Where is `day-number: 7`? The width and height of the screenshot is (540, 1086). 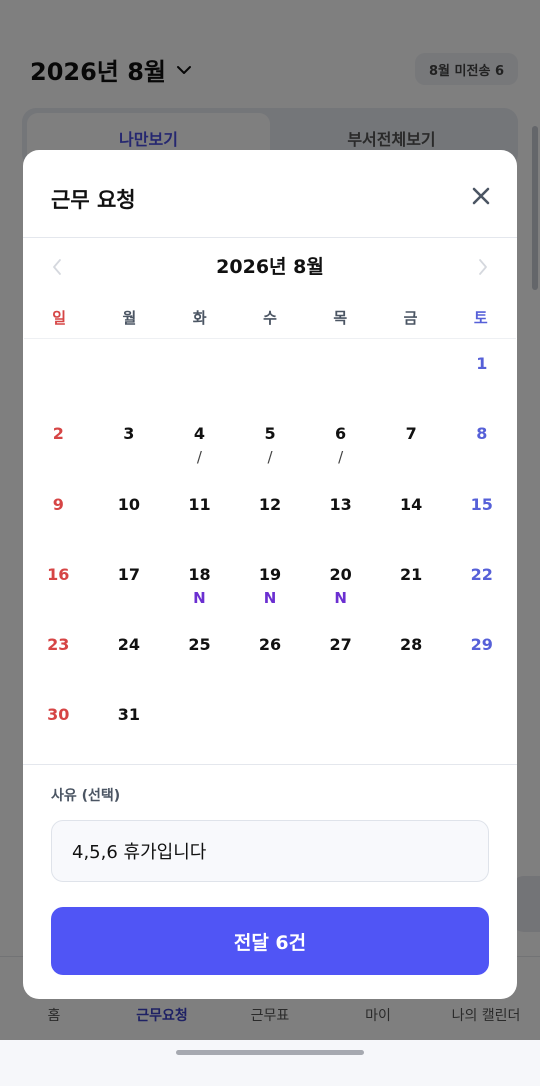 day-number: 7 is located at coordinates (411, 434).